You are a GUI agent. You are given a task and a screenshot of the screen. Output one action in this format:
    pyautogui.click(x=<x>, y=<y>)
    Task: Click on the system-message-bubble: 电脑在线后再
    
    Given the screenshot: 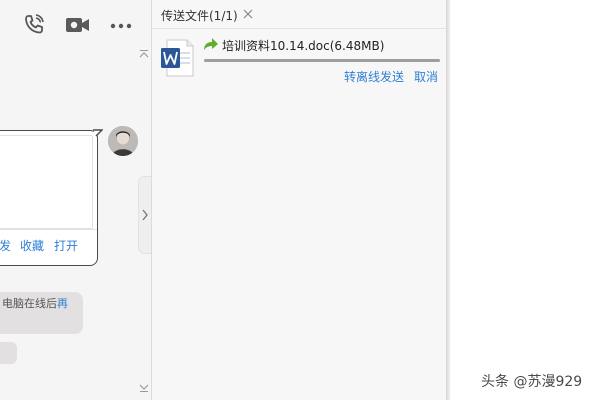 What is the action you would take?
    pyautogui.click(x=41, y=313)
    